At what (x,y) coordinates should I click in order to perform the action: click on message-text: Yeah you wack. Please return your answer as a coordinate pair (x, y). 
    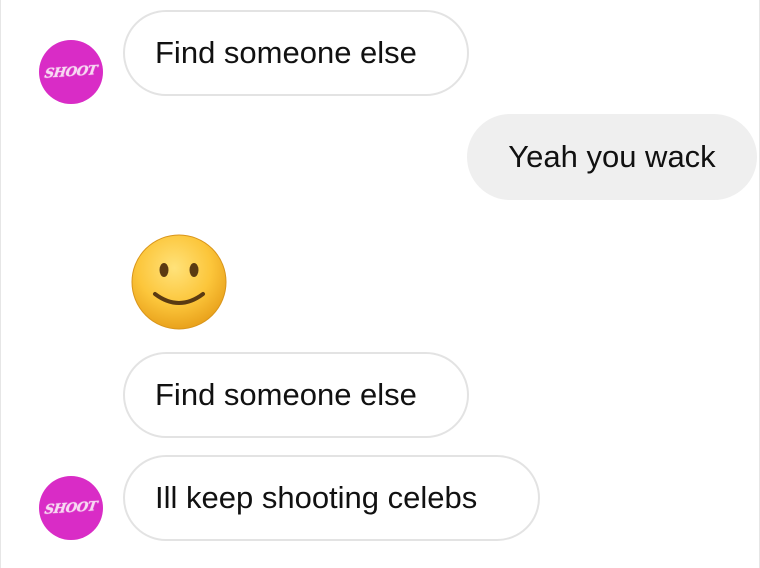
    Looking at the image, I should click on (612, 156).